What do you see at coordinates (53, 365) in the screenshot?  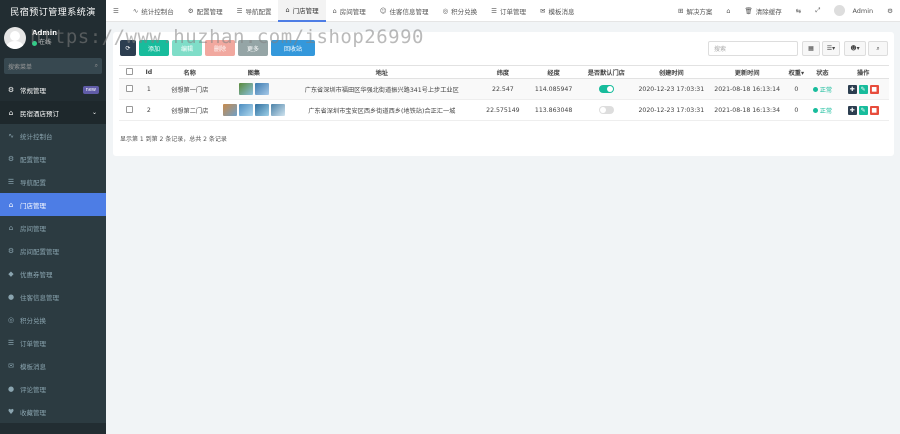 I see `sidebar-item-templates: ✉ 模板消息` at bounding box center [53, 365].